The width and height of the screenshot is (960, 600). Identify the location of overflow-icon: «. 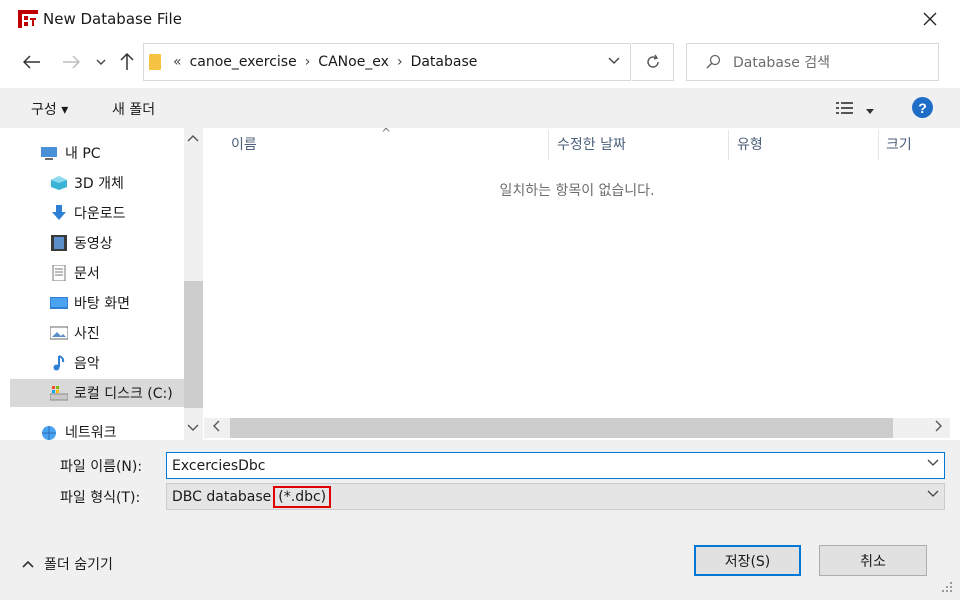
(177, 62).